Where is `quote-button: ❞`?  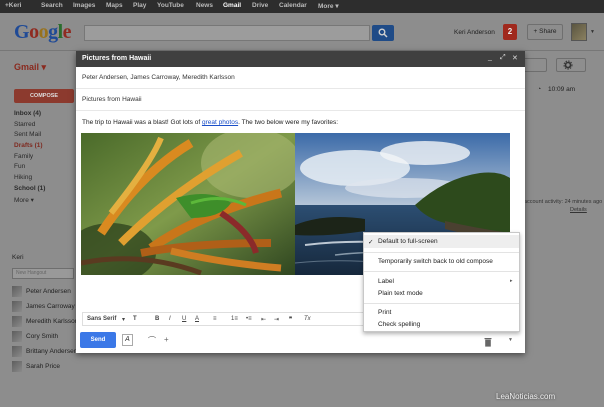
quote-button: ❞ is located at coordinates (290, 319).